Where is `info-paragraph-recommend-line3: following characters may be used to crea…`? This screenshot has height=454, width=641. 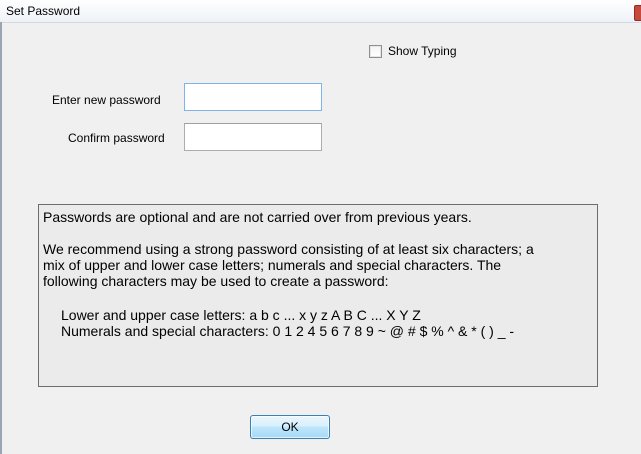
info-paragraph-recommend-line3: following characters may be used to crea… is located at coordinates (216, 281).